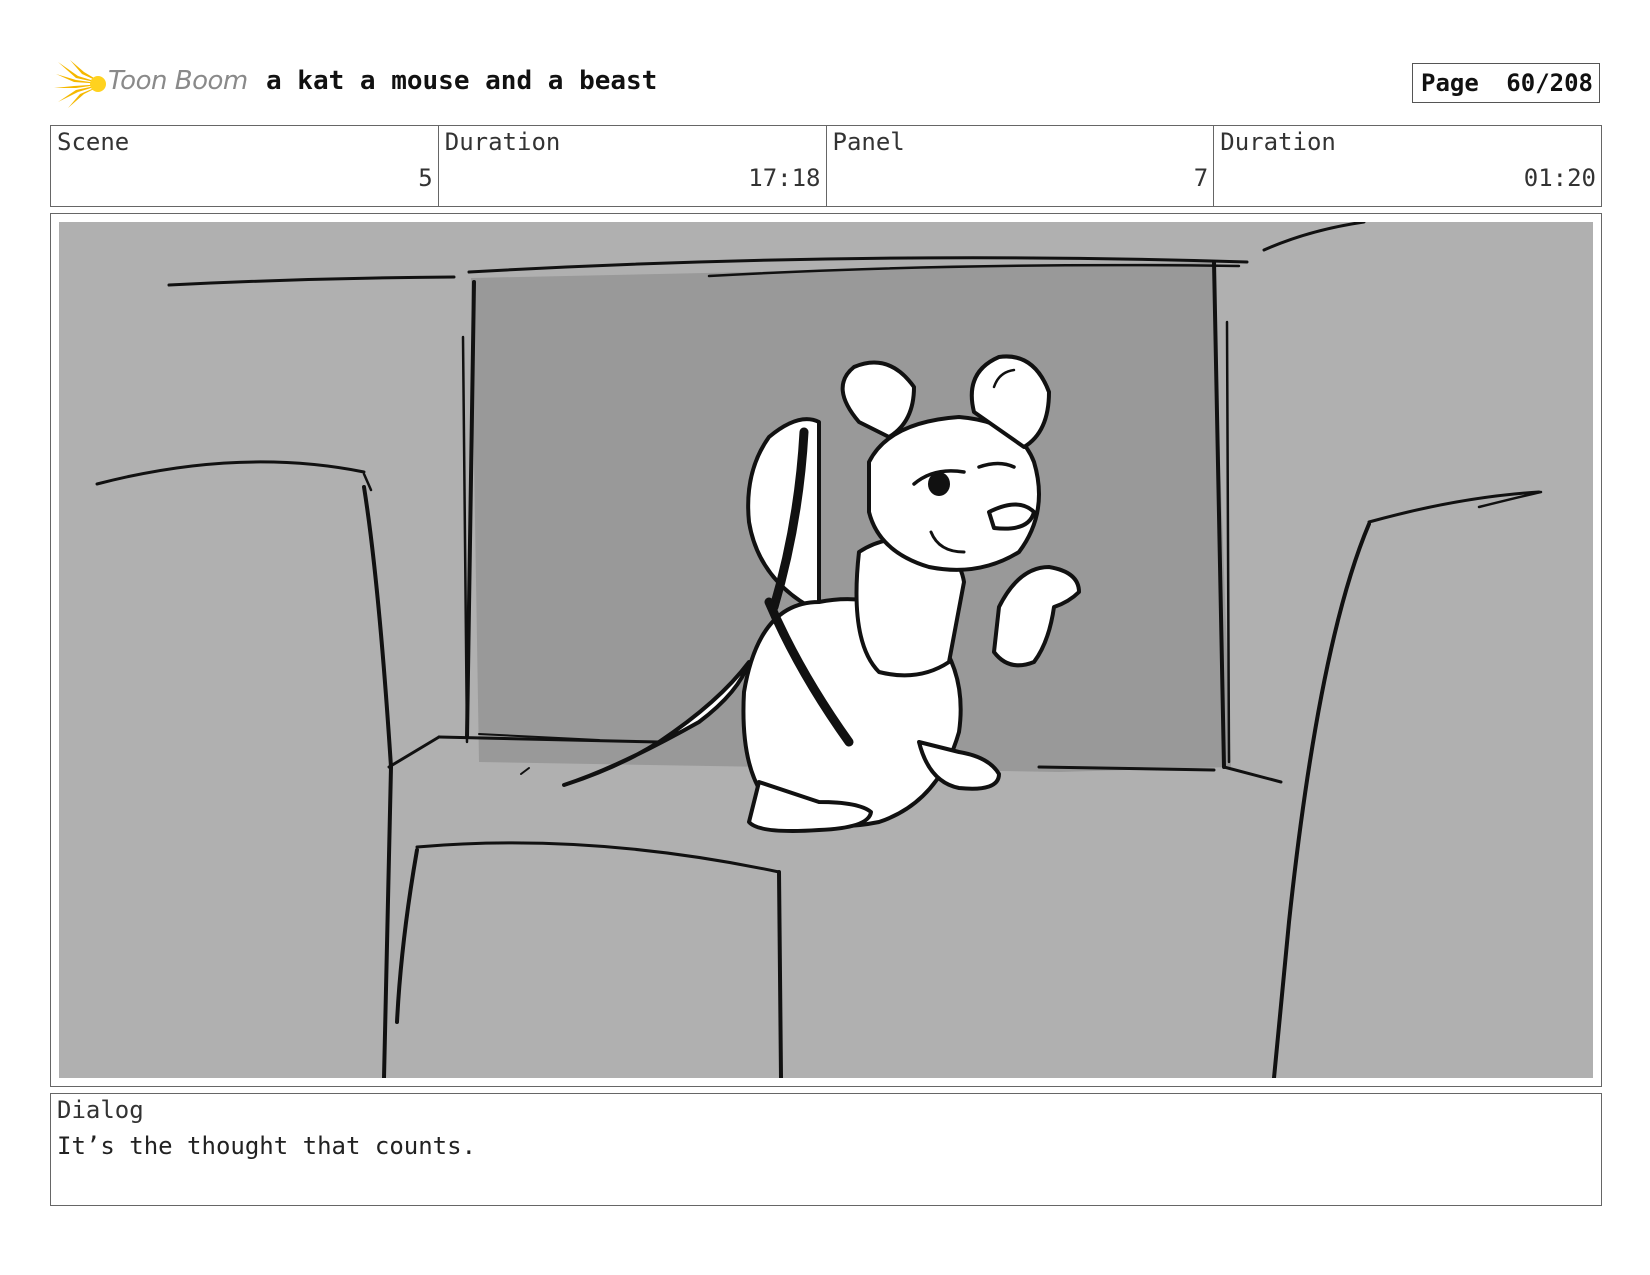  I want to click on panel-value: 7, so click(1201, 178).